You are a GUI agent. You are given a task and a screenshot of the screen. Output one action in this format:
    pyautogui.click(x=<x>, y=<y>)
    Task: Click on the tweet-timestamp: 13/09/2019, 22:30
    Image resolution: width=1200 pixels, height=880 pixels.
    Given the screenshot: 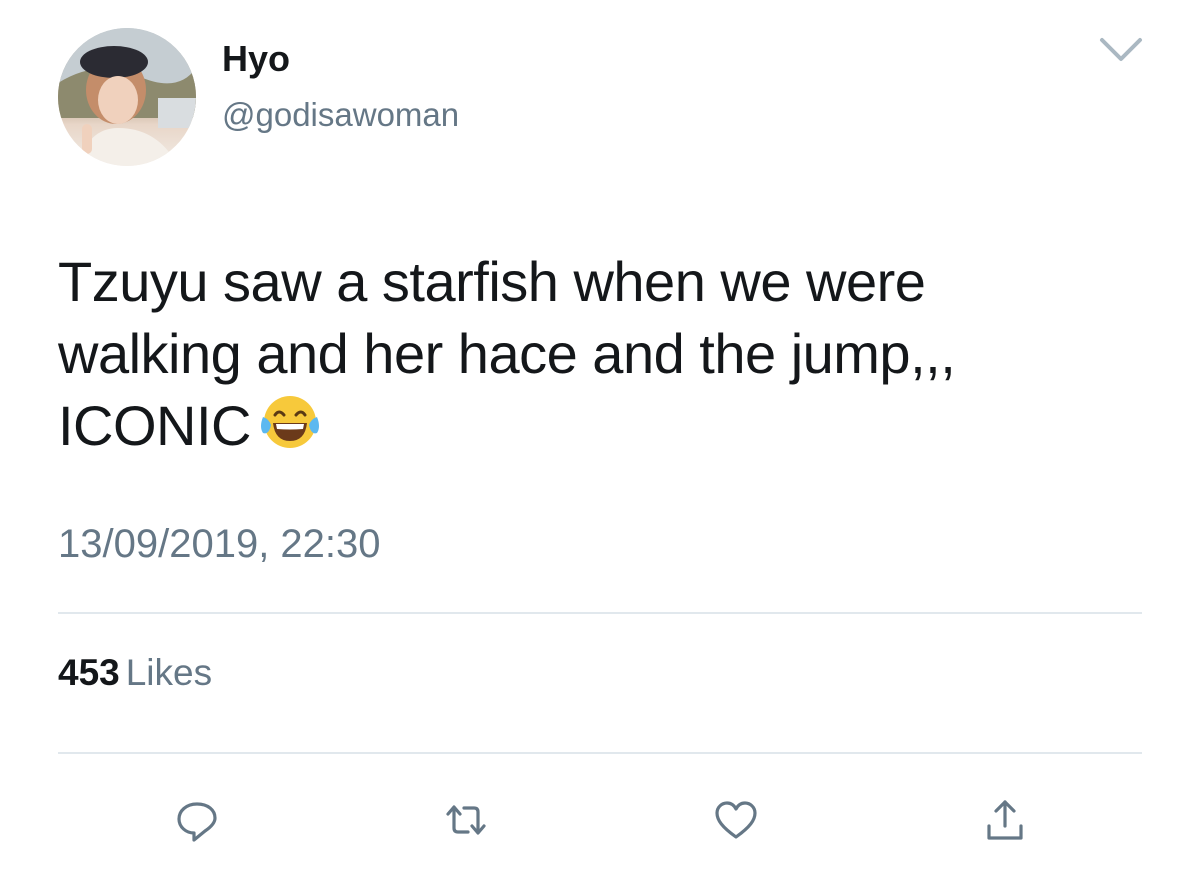 What is the action you would take?
    pyautogui.click(x=219, y=544)
    